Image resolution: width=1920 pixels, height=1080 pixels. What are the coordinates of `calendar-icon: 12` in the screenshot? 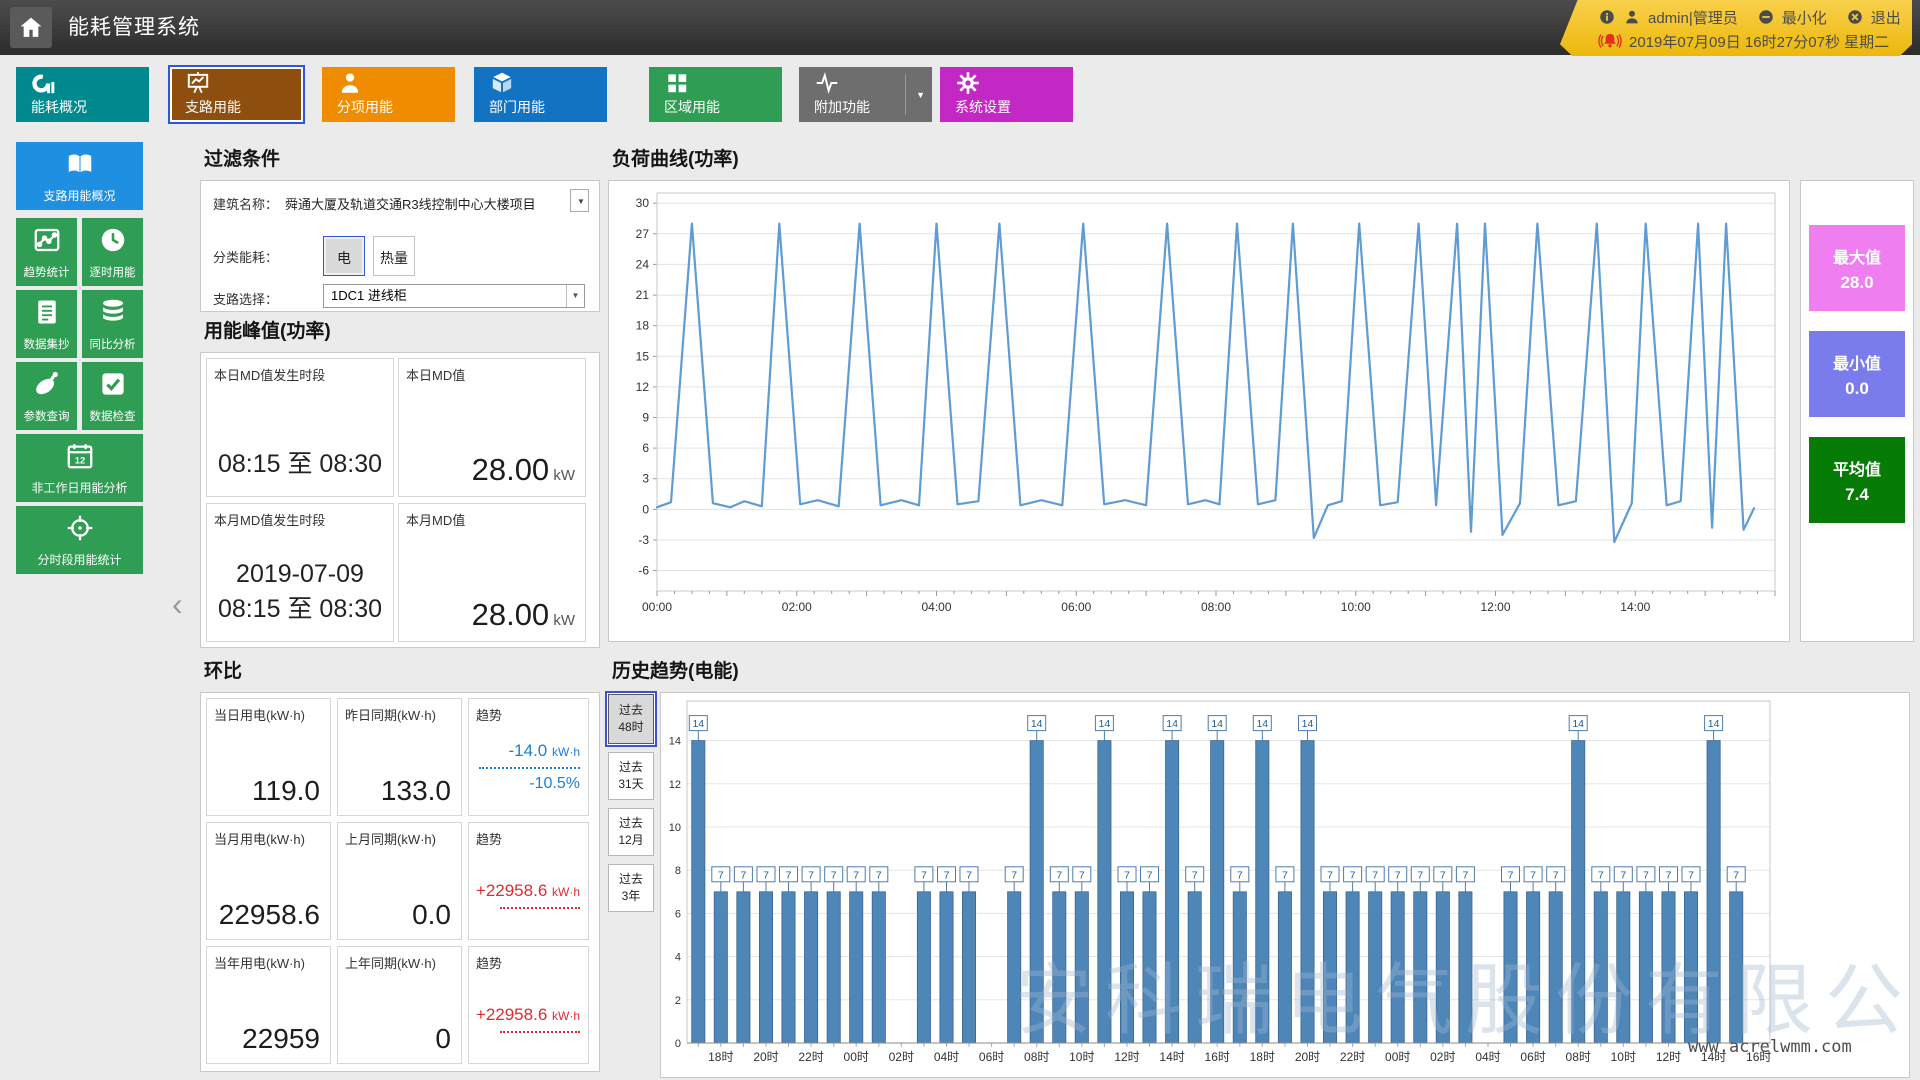 It's located at (79, 456).